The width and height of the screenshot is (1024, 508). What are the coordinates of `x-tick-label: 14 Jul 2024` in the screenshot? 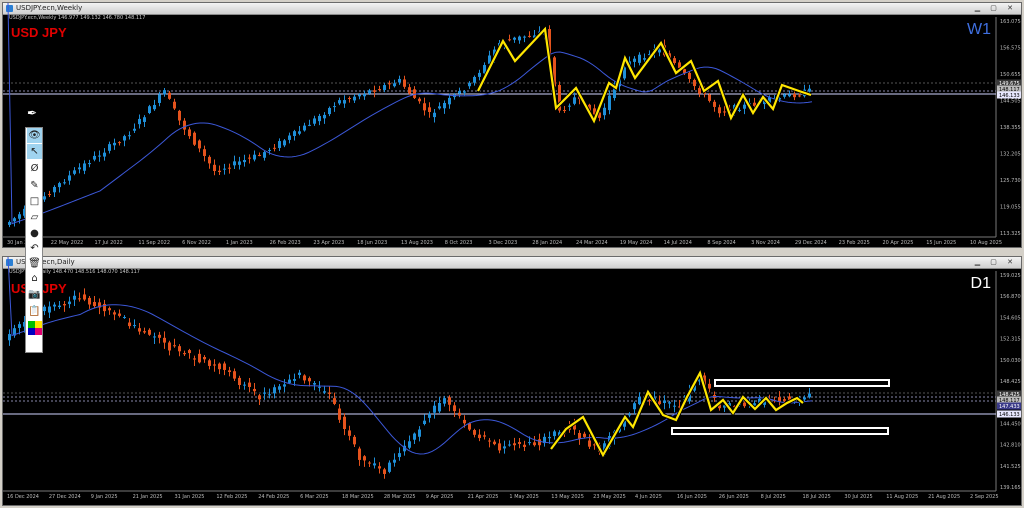 It's located at (678, 243).